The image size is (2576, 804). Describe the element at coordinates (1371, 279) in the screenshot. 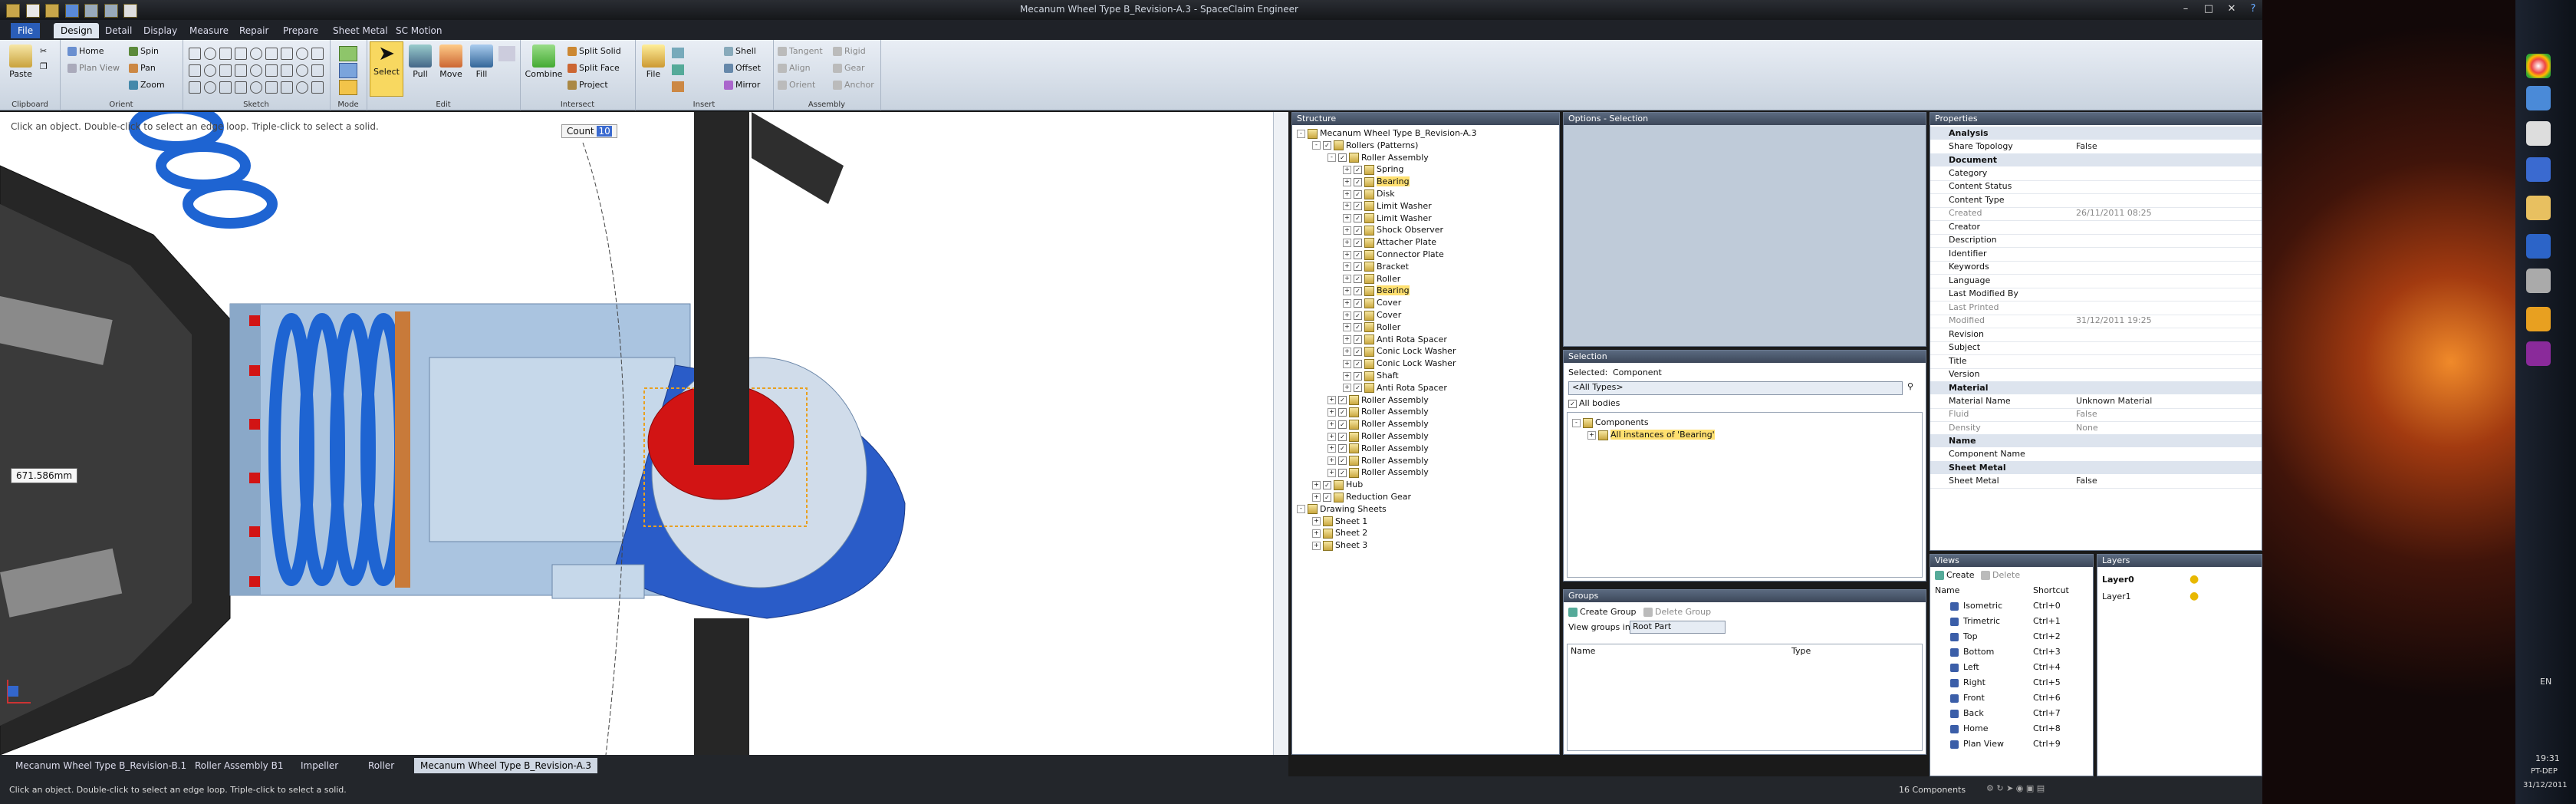

I see `tree-part: + ✓ Roller` at that location.